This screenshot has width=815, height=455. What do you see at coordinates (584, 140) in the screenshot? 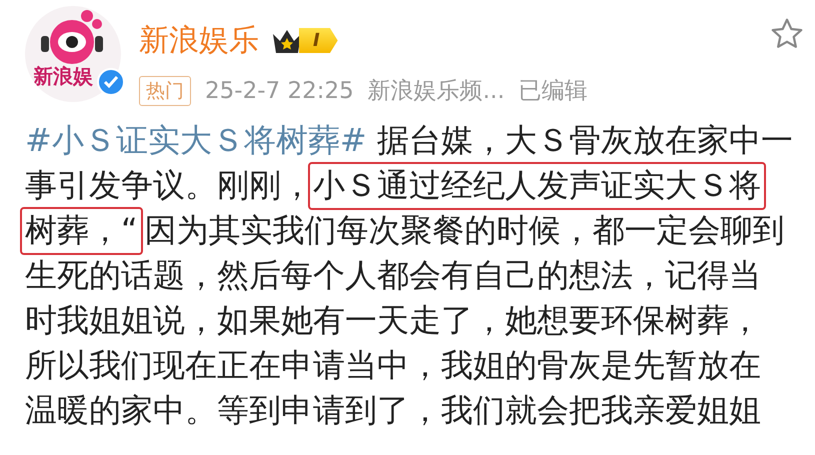
I see `post-text: 据台媒，大Ｓ骨灰放在家中一` at bounding box center [584, 140].